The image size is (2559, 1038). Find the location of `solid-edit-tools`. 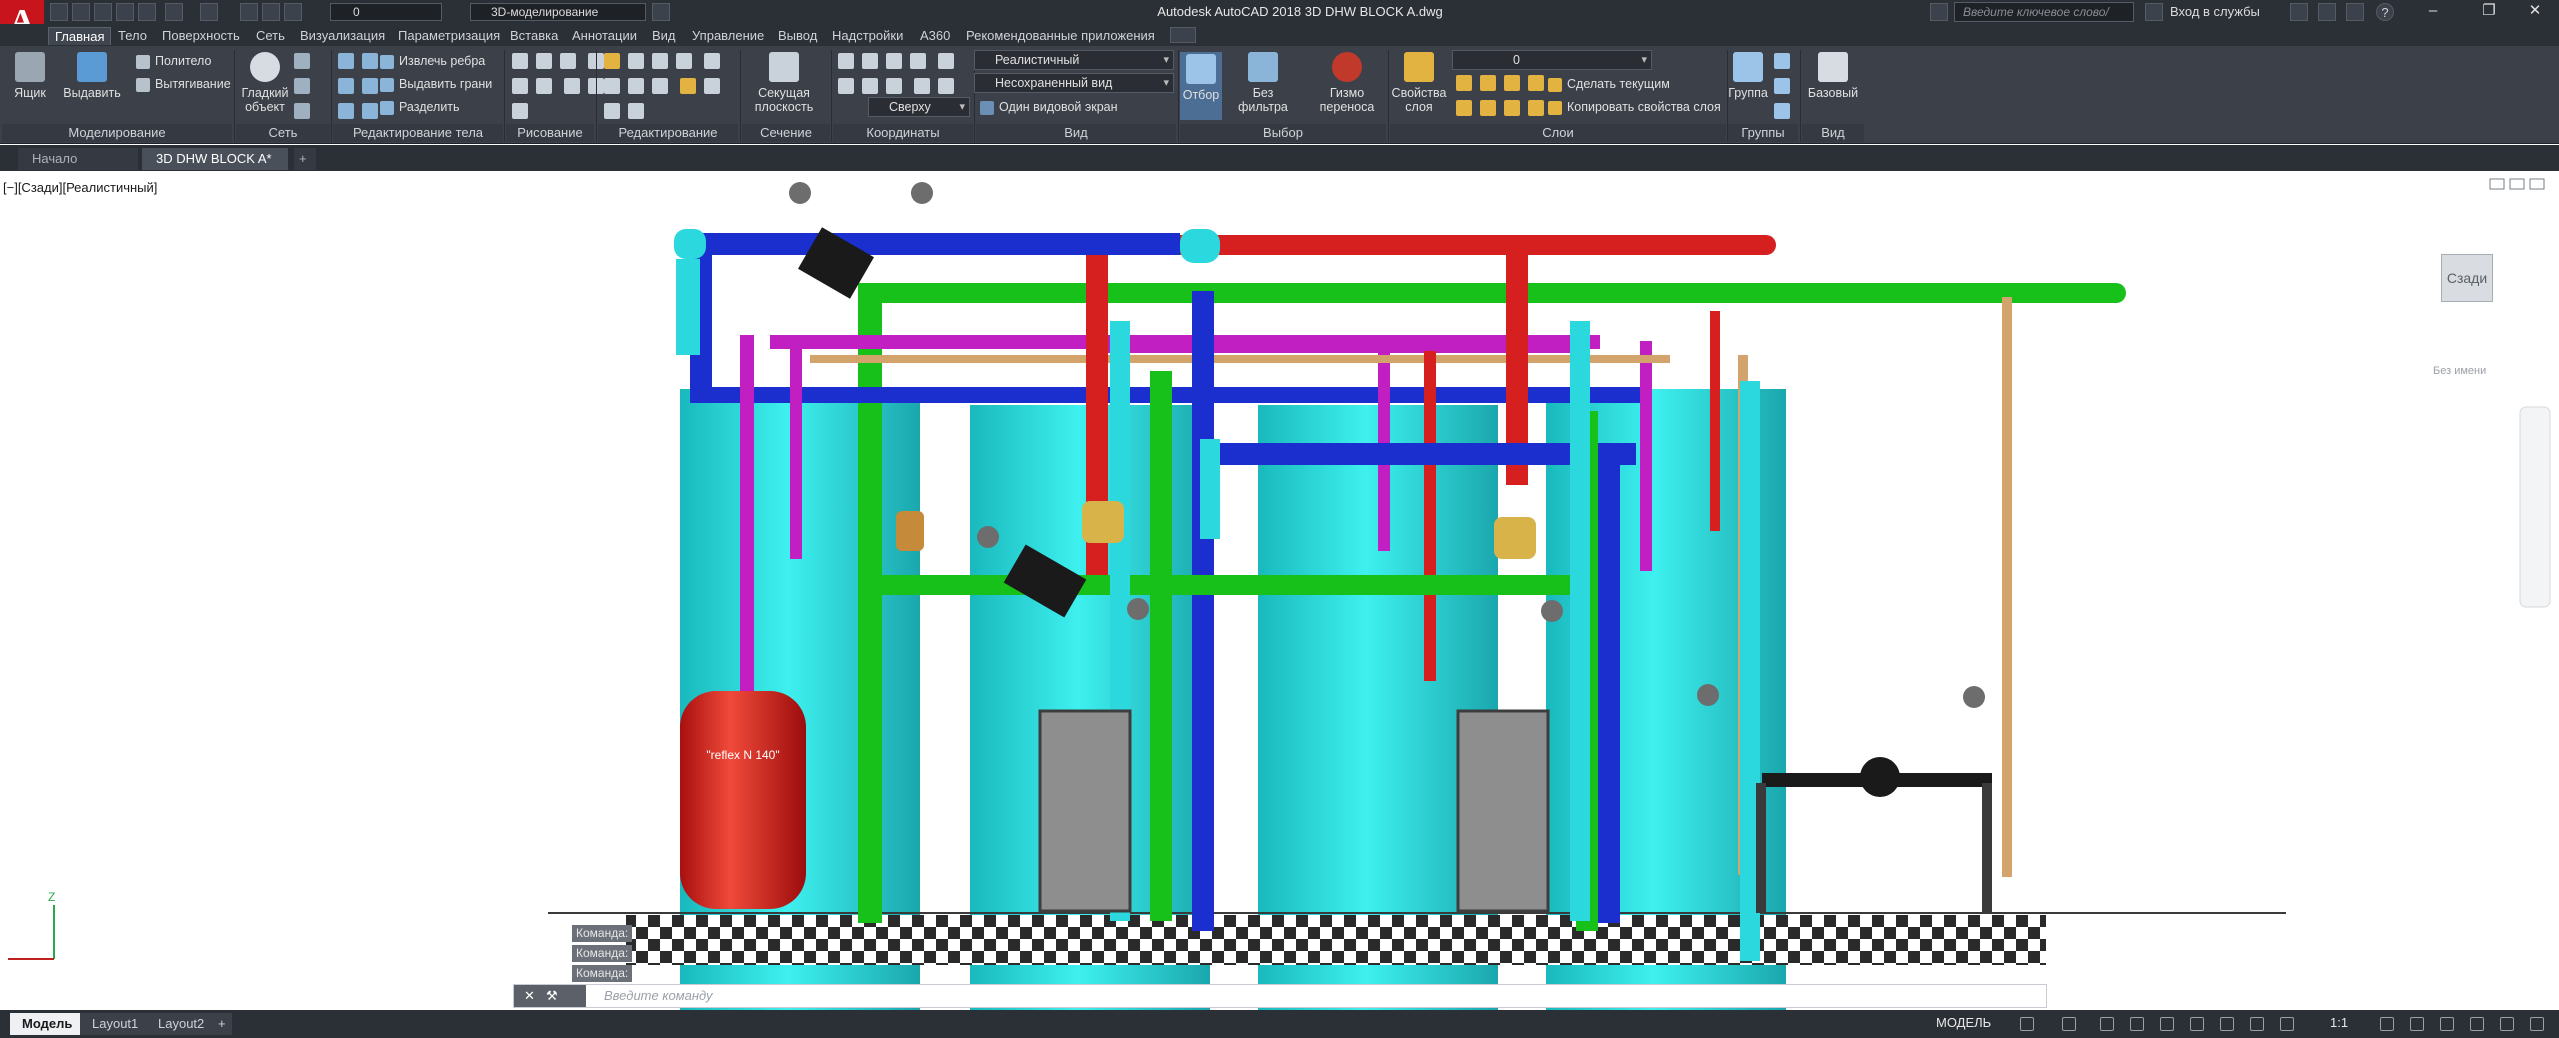

solid-edit-tools is located at coordinates (359, 87).